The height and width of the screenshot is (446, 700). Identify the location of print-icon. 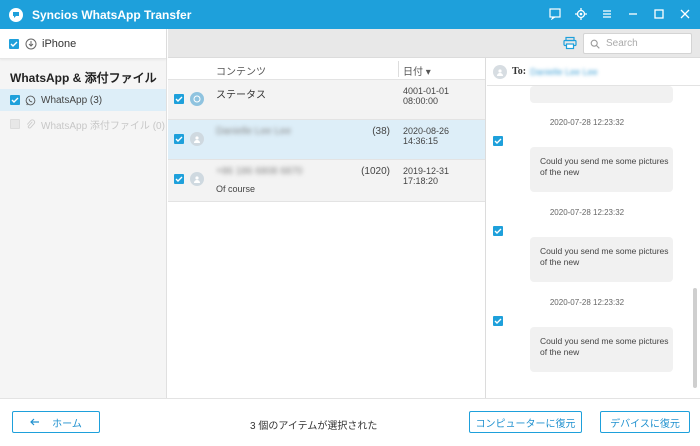
(570, 43).